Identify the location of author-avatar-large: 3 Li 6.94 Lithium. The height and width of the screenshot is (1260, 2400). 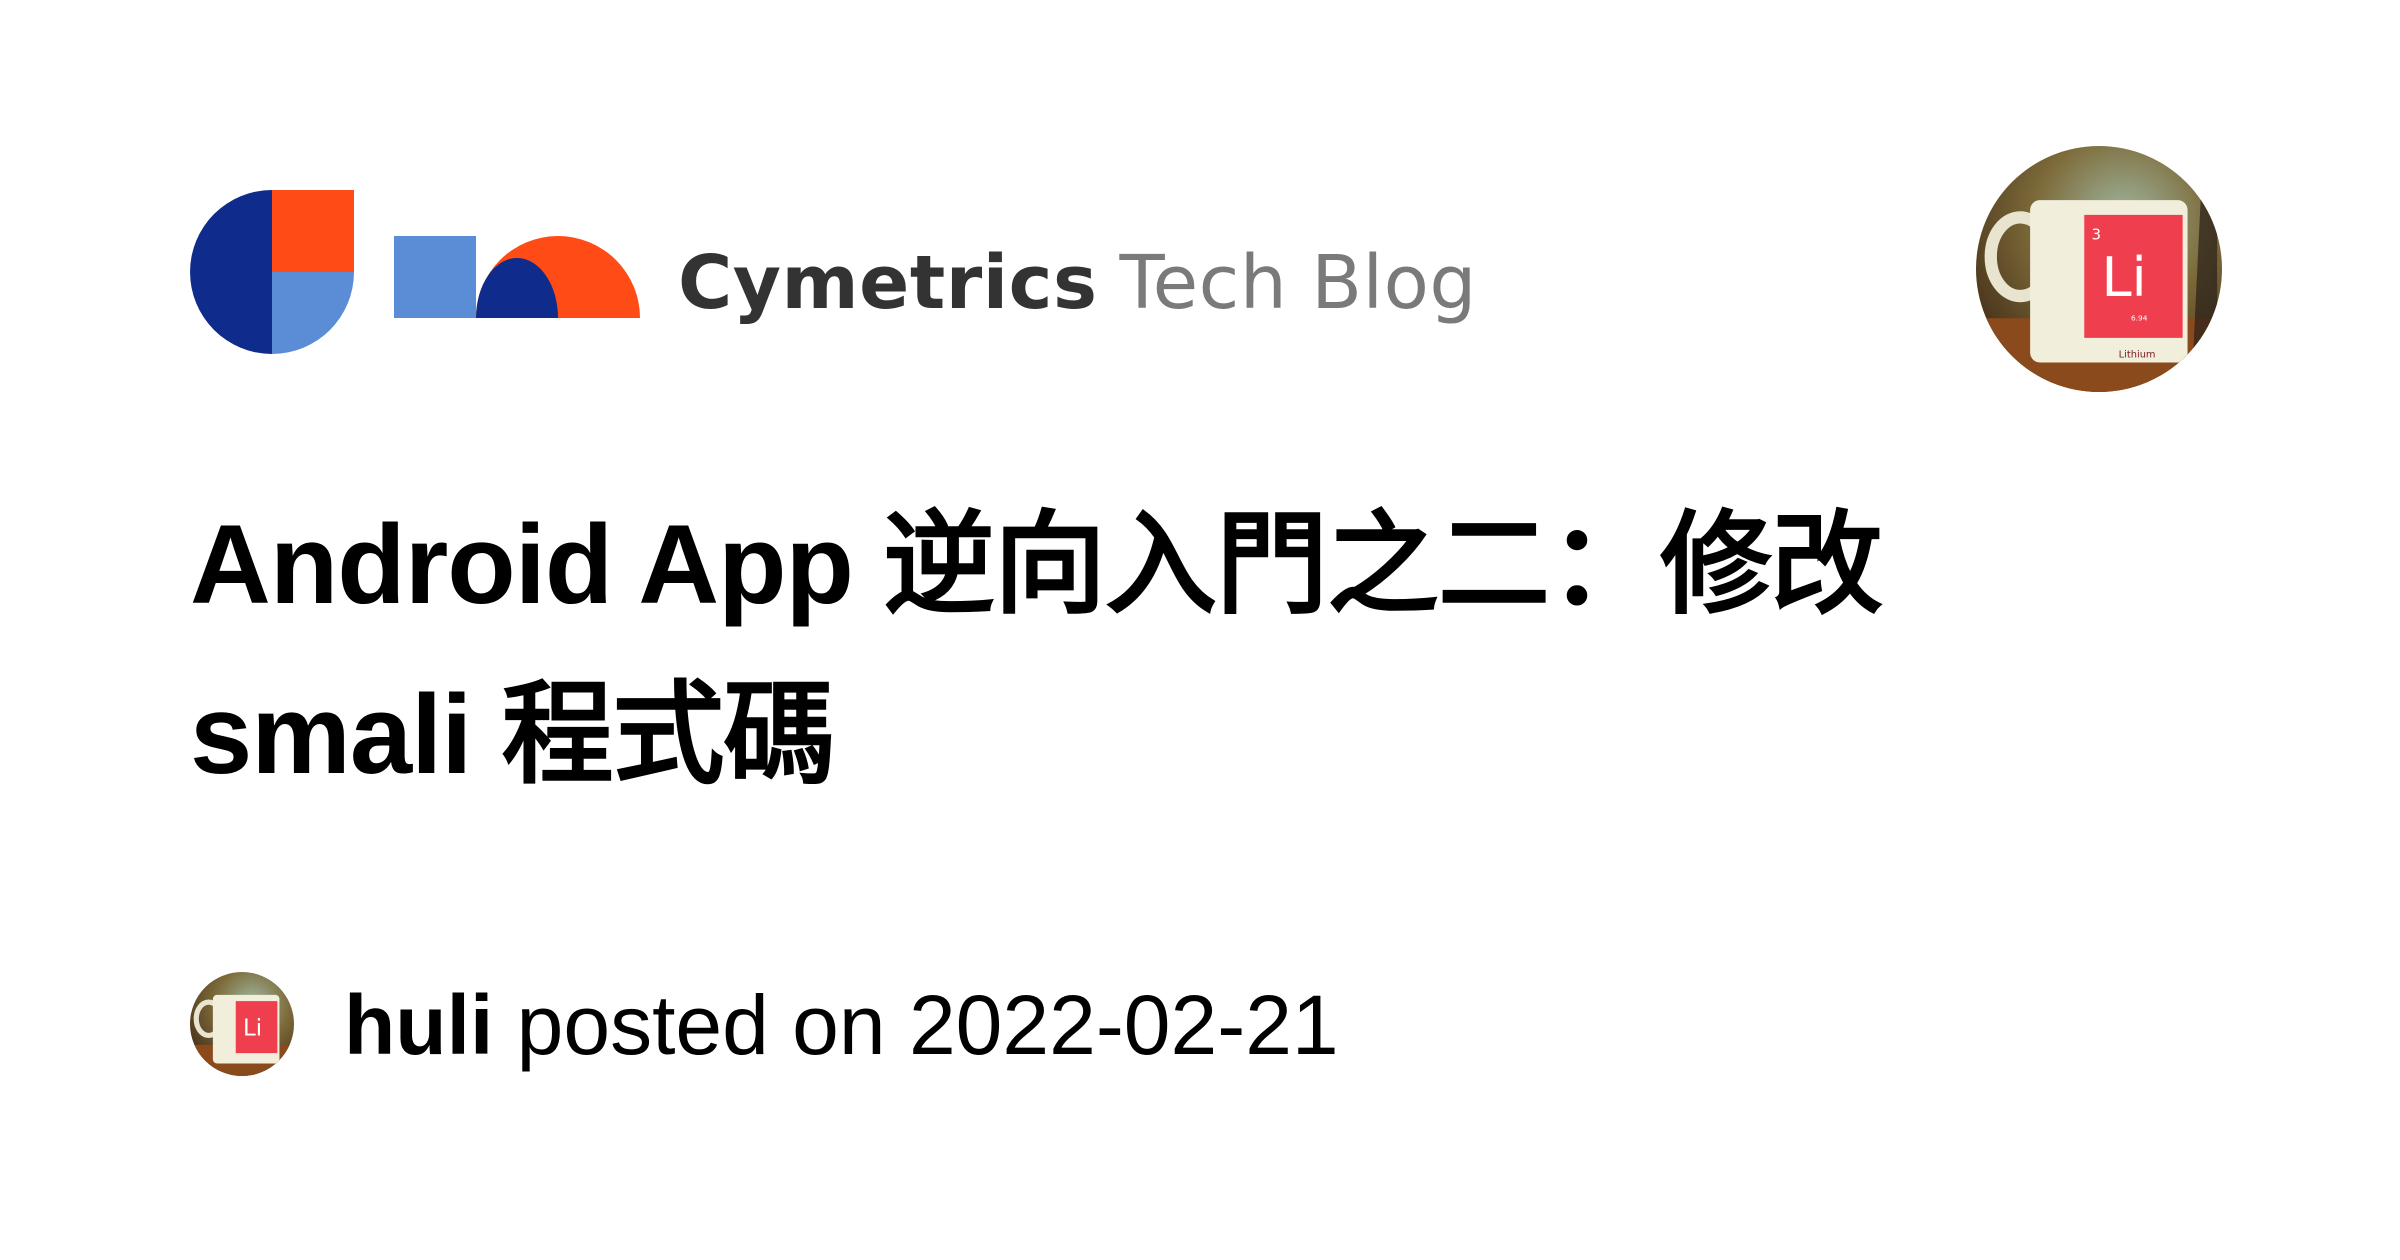
(2099, 269).